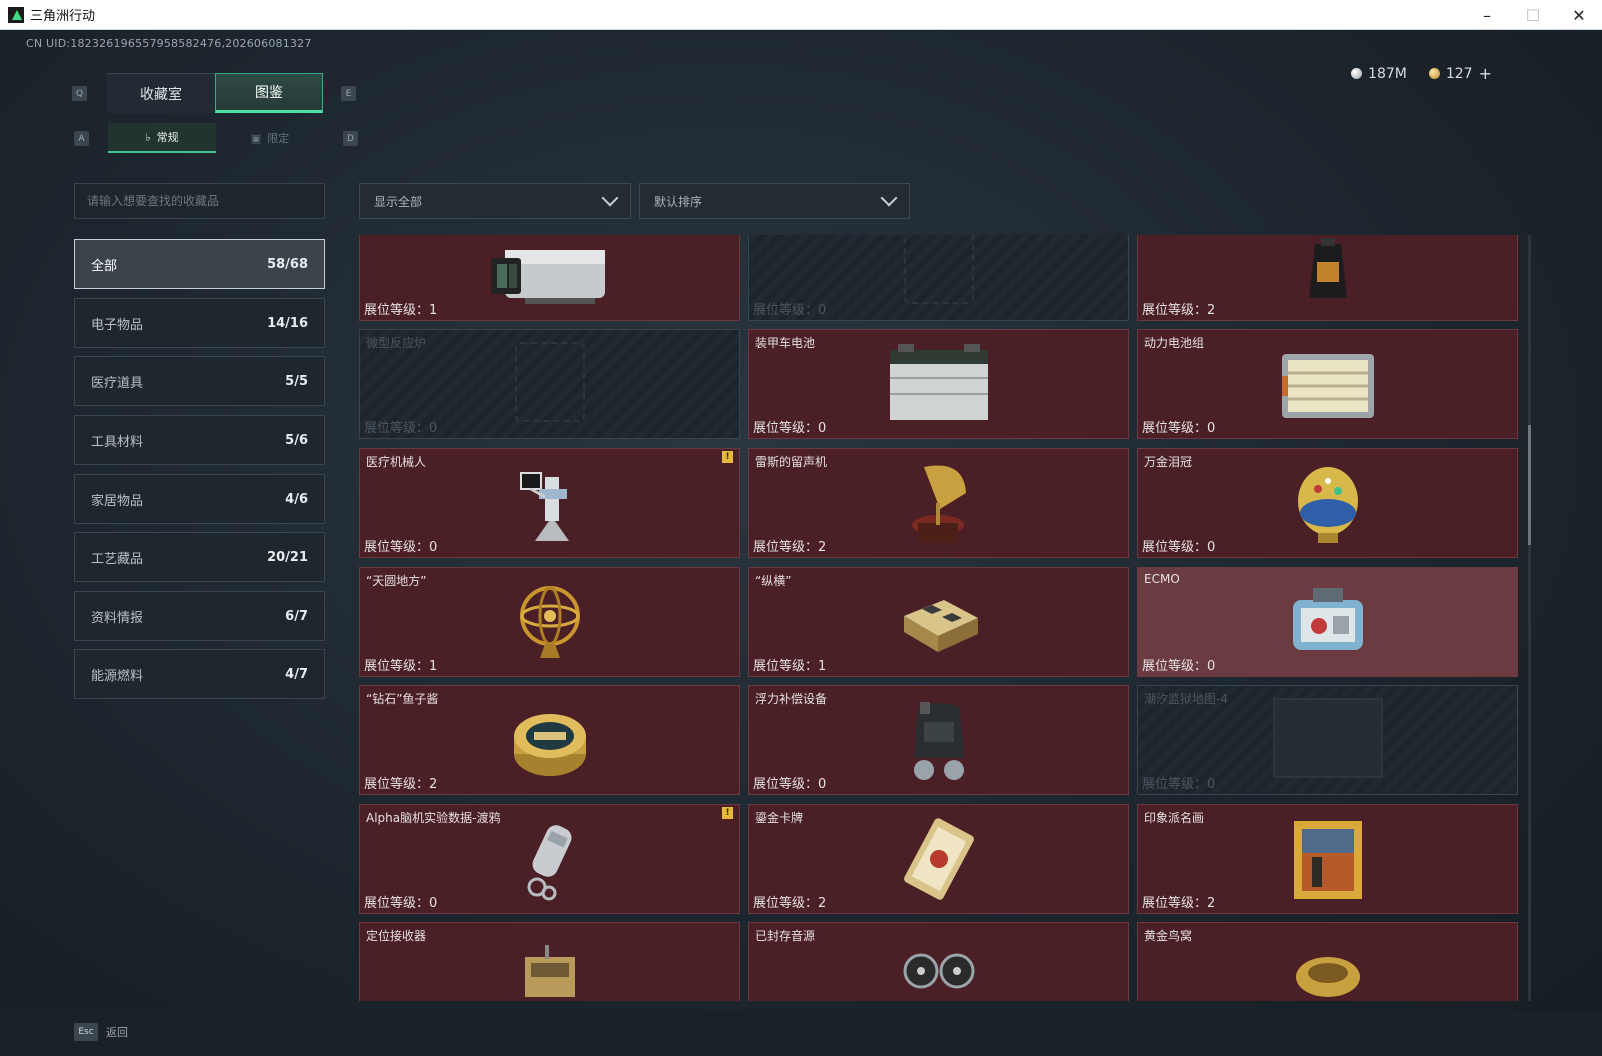 Image resolution: width=1602 pixels, height=1056 pixels. Describe the element at coordinates (199, 440) in the screenshot. I see `category-tools: 工具材料 5/6` at that location.